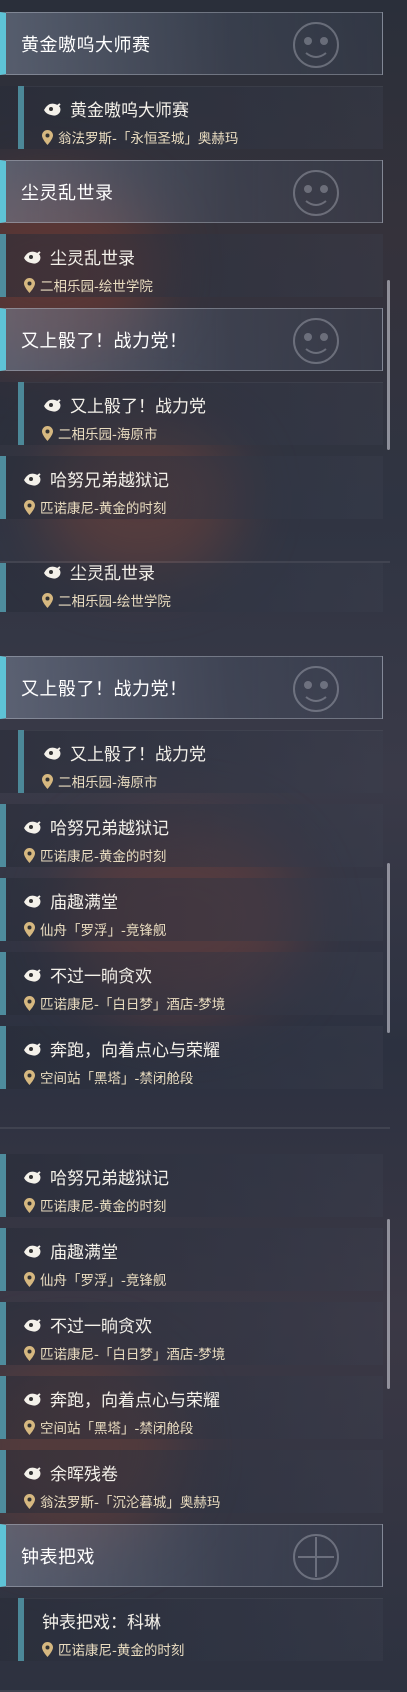 The image size is (407, 1692). What do you see at coordinates (191, 1555) in the screenshot?
I see `header-row: 钟表把戏` at bounding box center [191, 1555].